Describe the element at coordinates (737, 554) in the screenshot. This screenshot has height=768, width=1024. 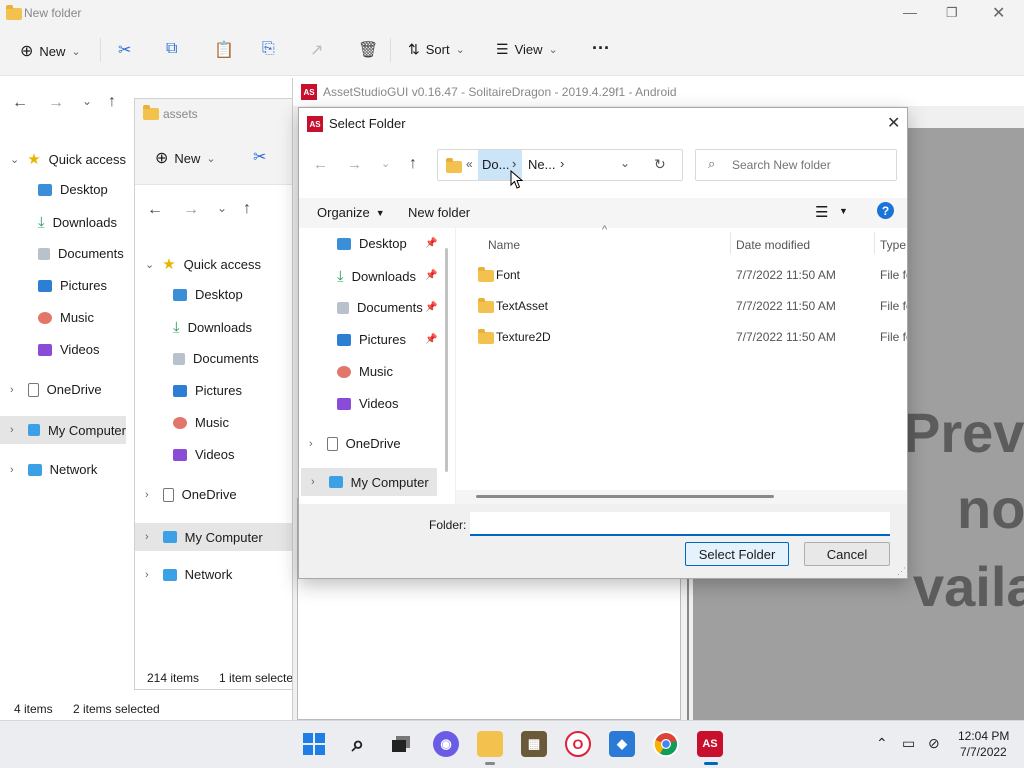
I see `select-folder-button: Select Folder` at that location.